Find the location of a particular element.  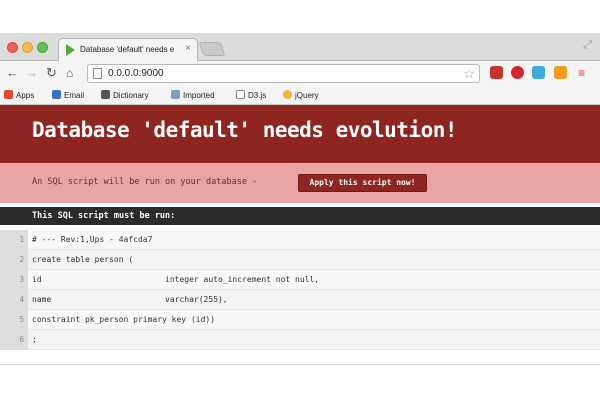

back-icon: ← is located at coordinates (12, 73).